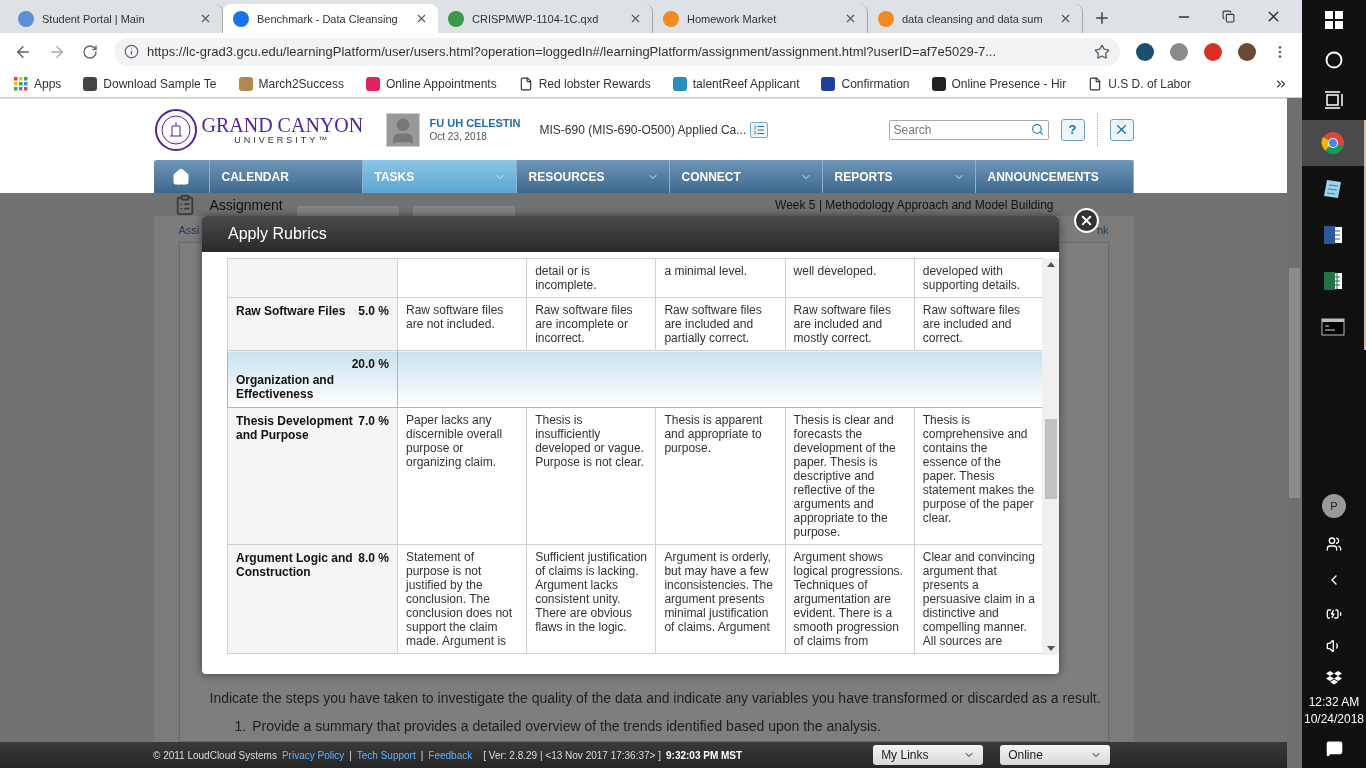 The image size is (1366, 768). What do you see at coordinates (312, 379) in the screenshot?
I see `section-cell: 20.0 % Organization and Effectiveness` at bounding box center [312, 379].